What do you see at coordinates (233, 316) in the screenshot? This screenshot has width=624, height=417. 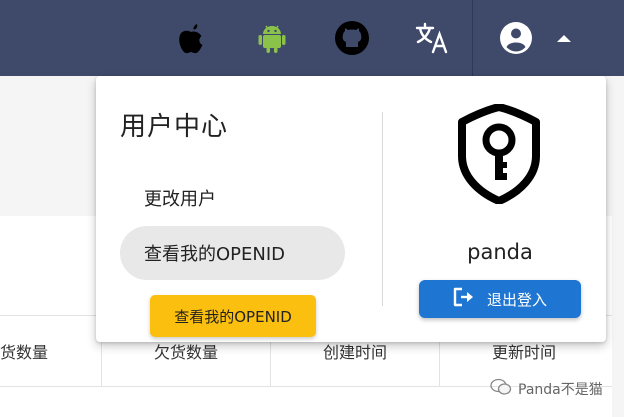 I see `openid-tooltip: 查看我的OPENID` at bounding box center [233, 316].